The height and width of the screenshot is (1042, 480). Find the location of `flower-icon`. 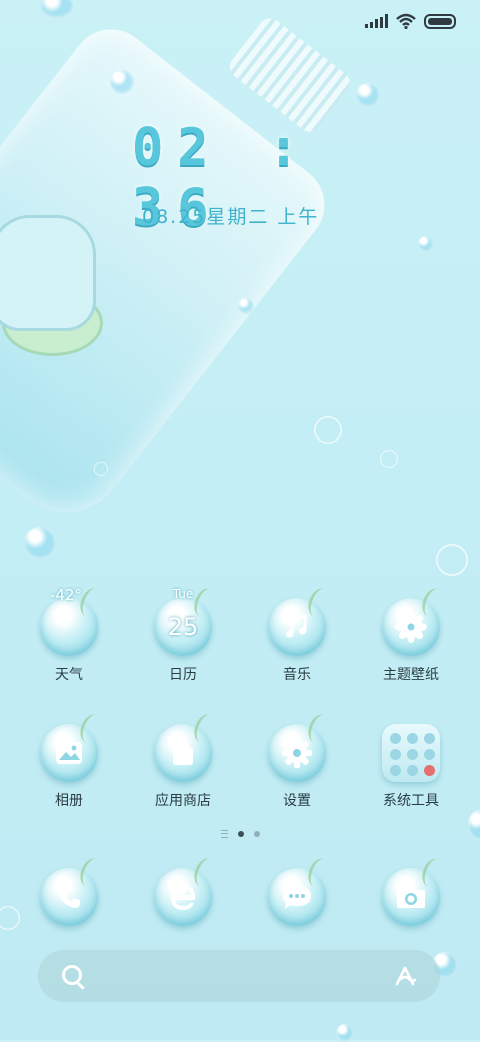

flower-icon is located at coordinates (411, 627).